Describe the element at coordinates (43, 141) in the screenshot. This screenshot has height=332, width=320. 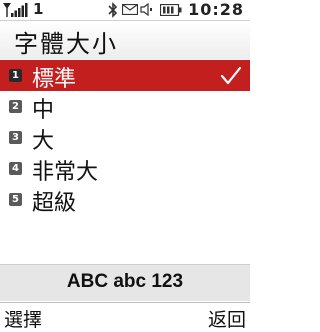
I see `item-label: 大` at that location.